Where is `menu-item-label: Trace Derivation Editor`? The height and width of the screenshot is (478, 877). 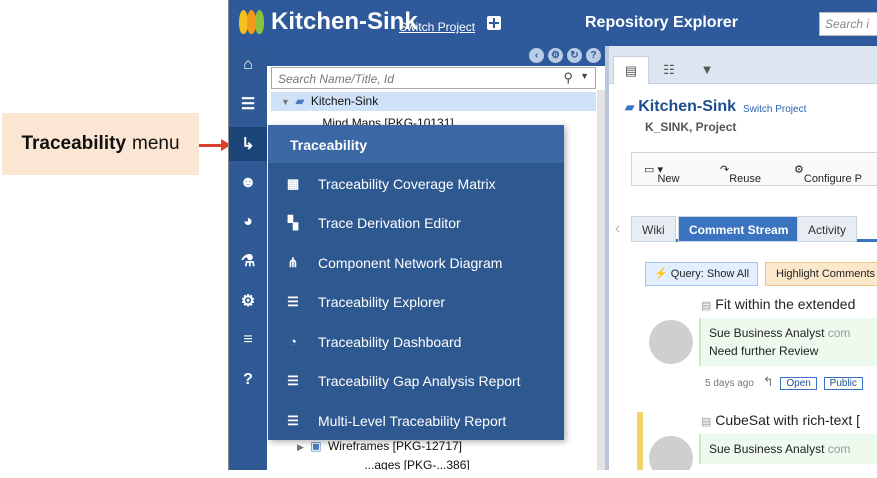 menu-item-label: Trace Derivation Editor is located at coordinates (389, 222).